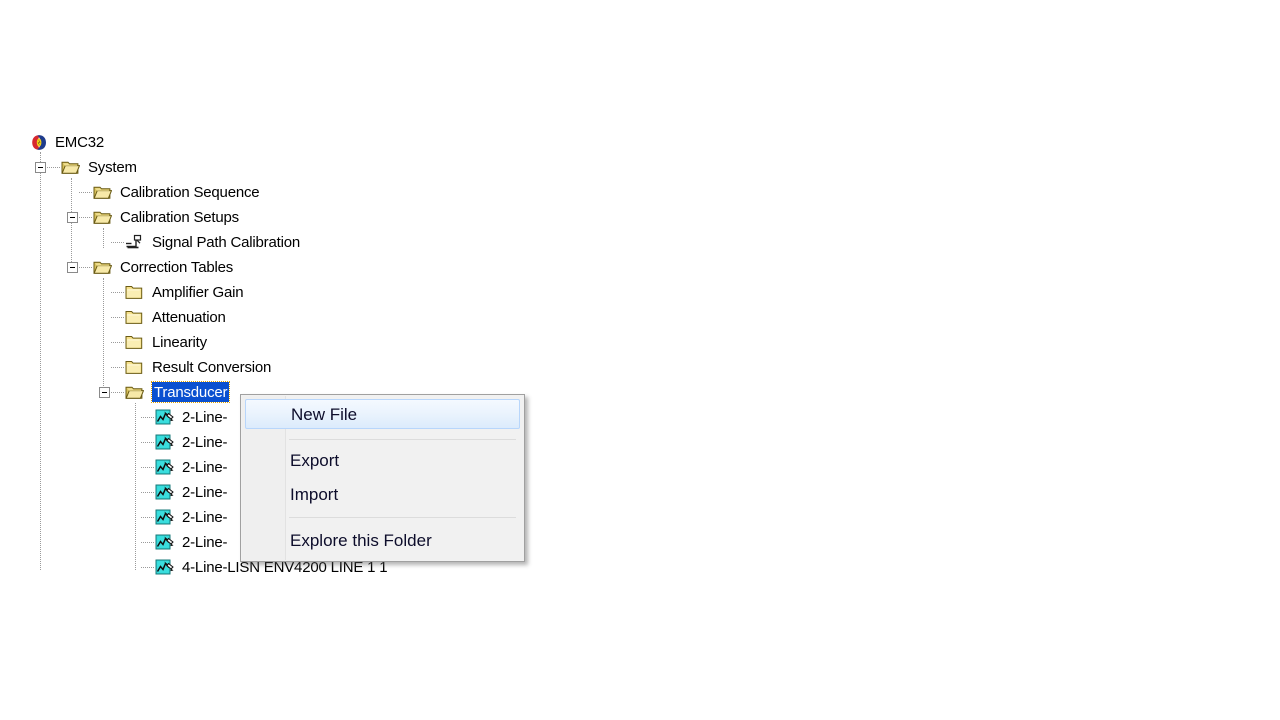 The height and width of the screenshot is (720, 1280). I want to click on tree-node: Calibration Setups, so click(280, 217).